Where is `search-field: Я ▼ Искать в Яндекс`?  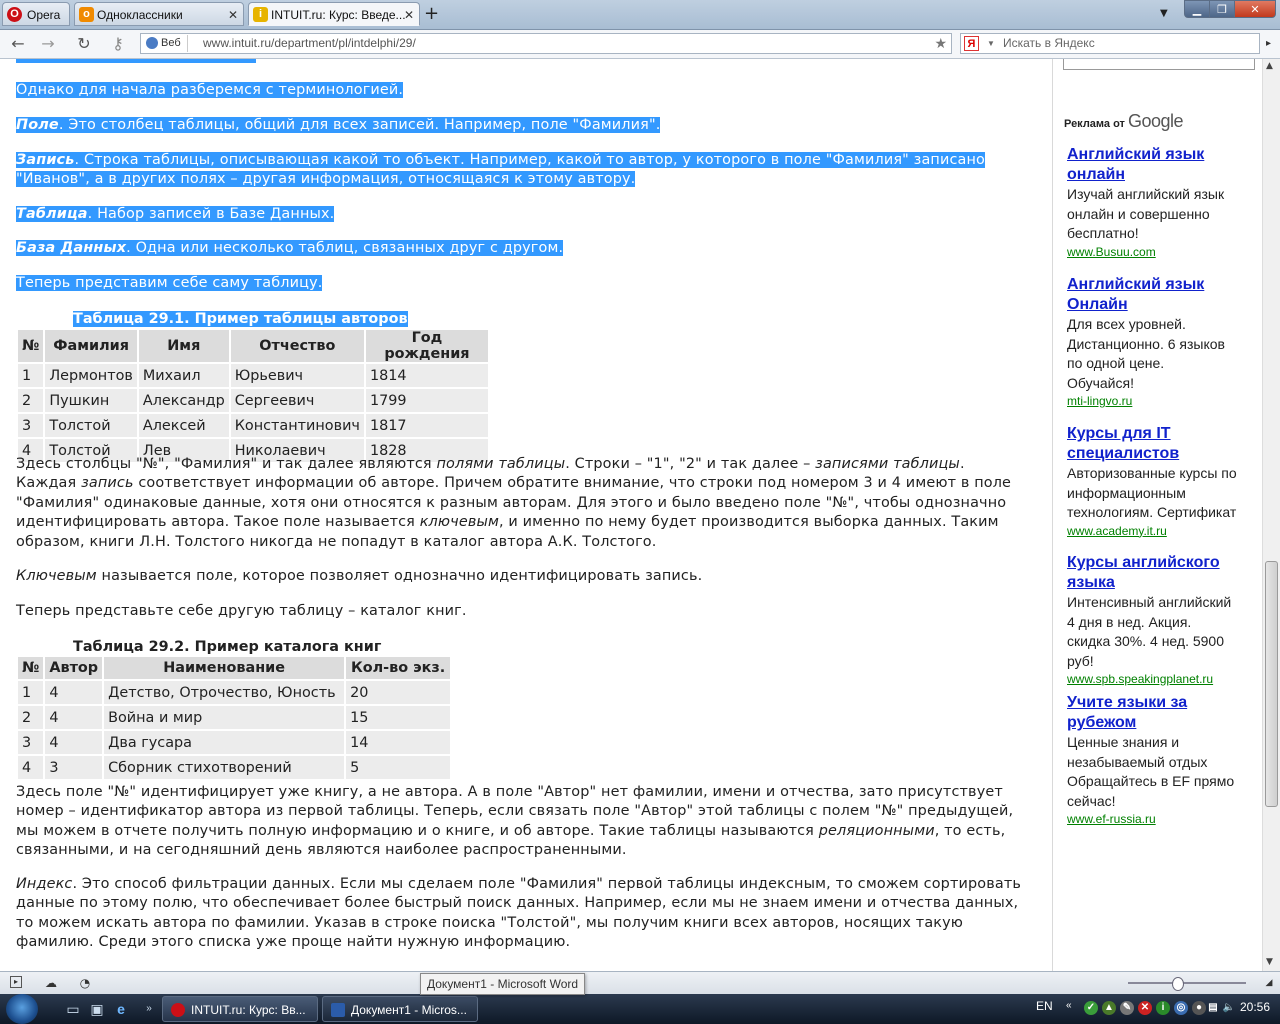 search-field: Я ▼ Искать в Яндекс is located at coordinates (1110, 43).